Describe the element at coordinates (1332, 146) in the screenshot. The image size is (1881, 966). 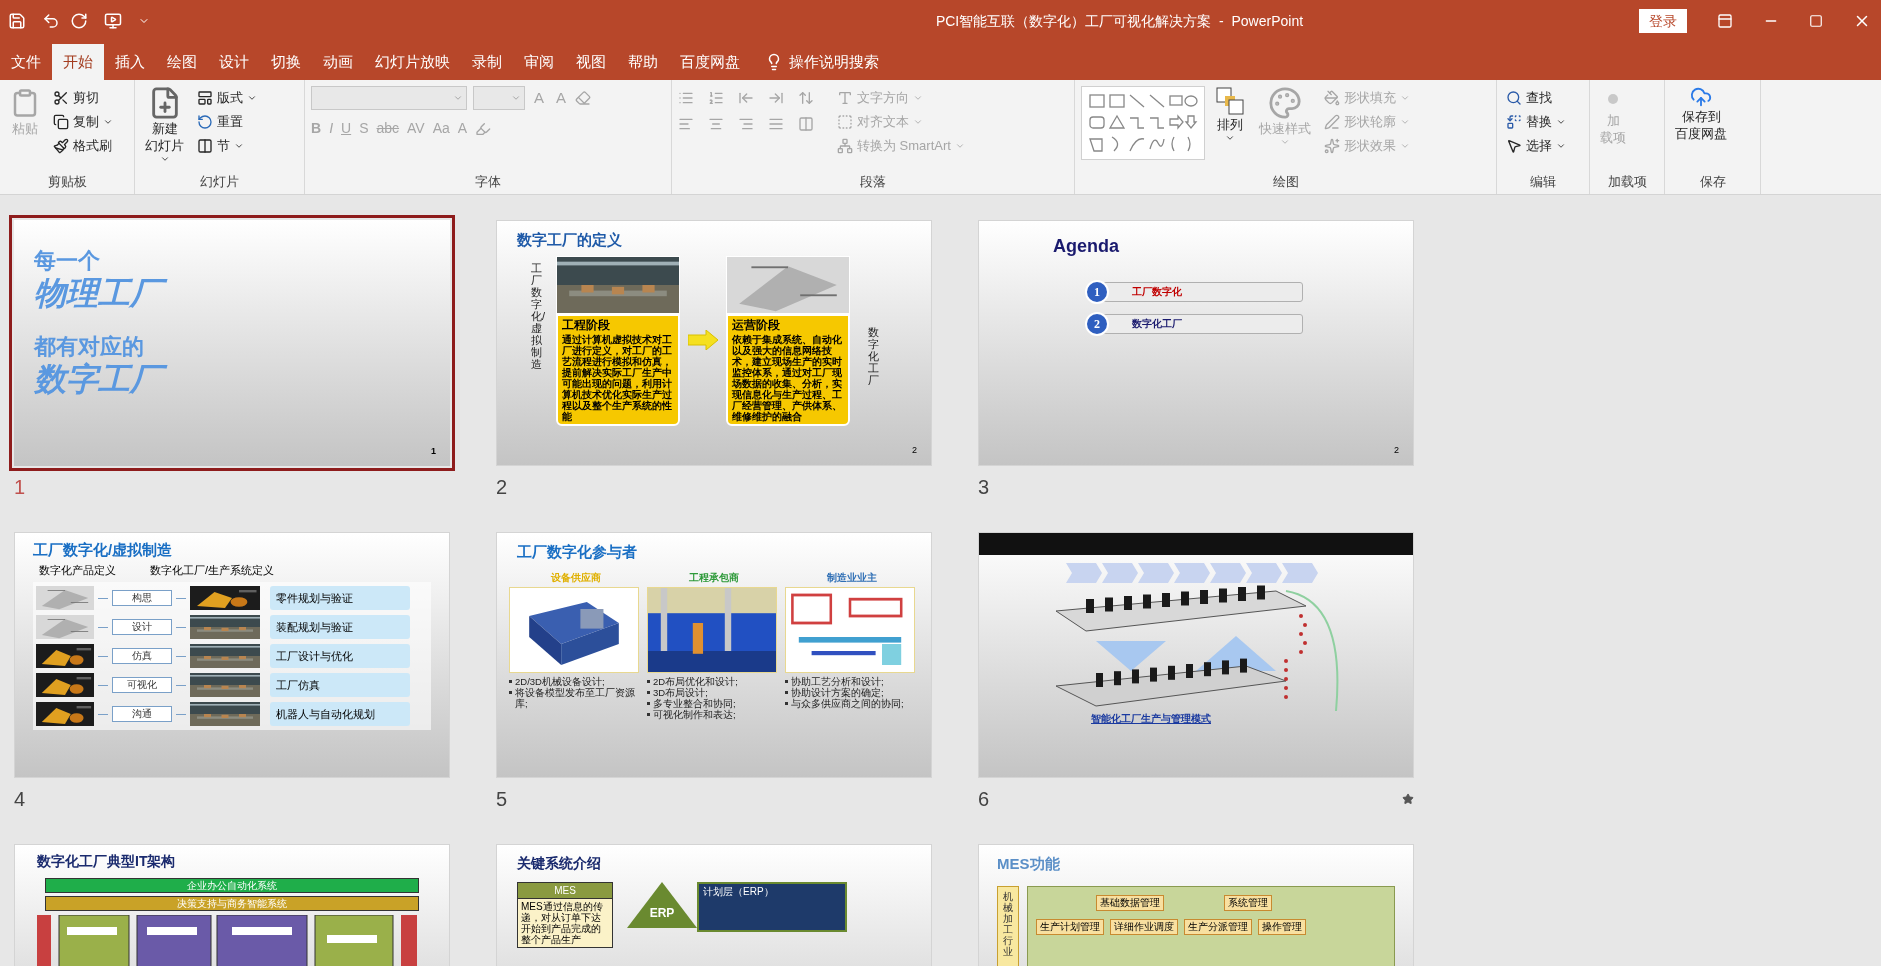
I see `effects-icon` at that location.